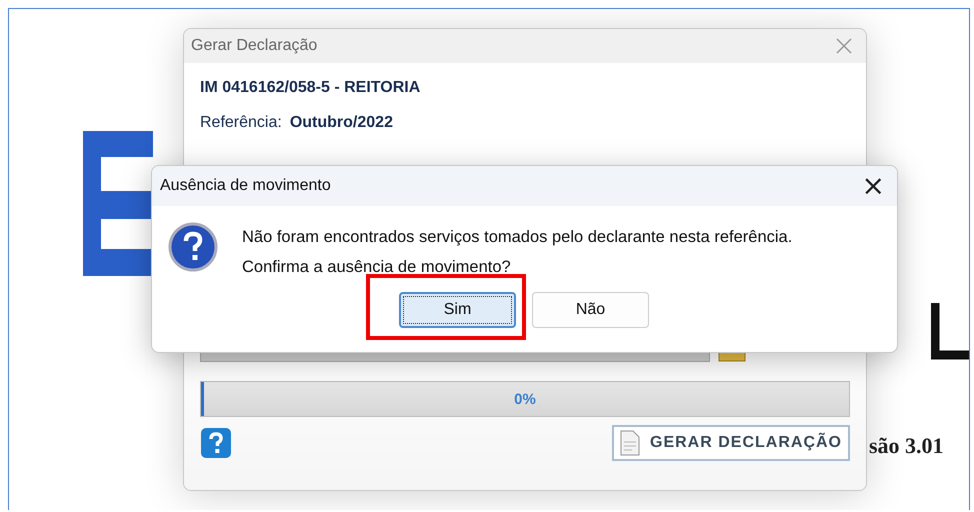 The height and width of the screenshot is (512, 974). Describe the element at coordinates (590, 310) in the screenshot. I see `dialog-button: Não` at that location.